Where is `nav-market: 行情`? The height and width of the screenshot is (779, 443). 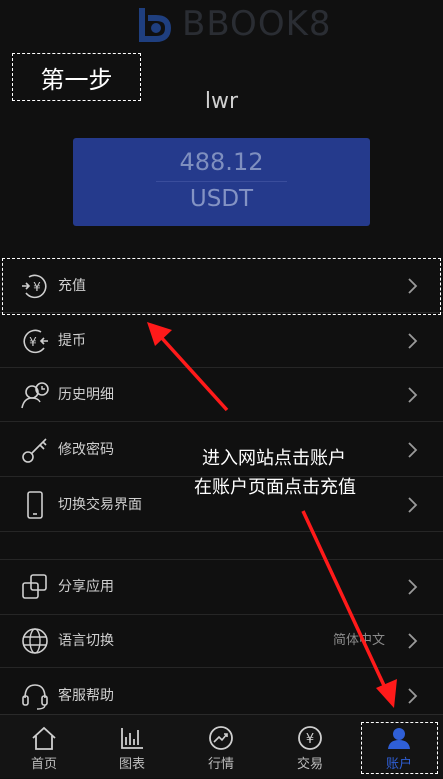
nav-market: 行情 is located at coordinates (221, 747).